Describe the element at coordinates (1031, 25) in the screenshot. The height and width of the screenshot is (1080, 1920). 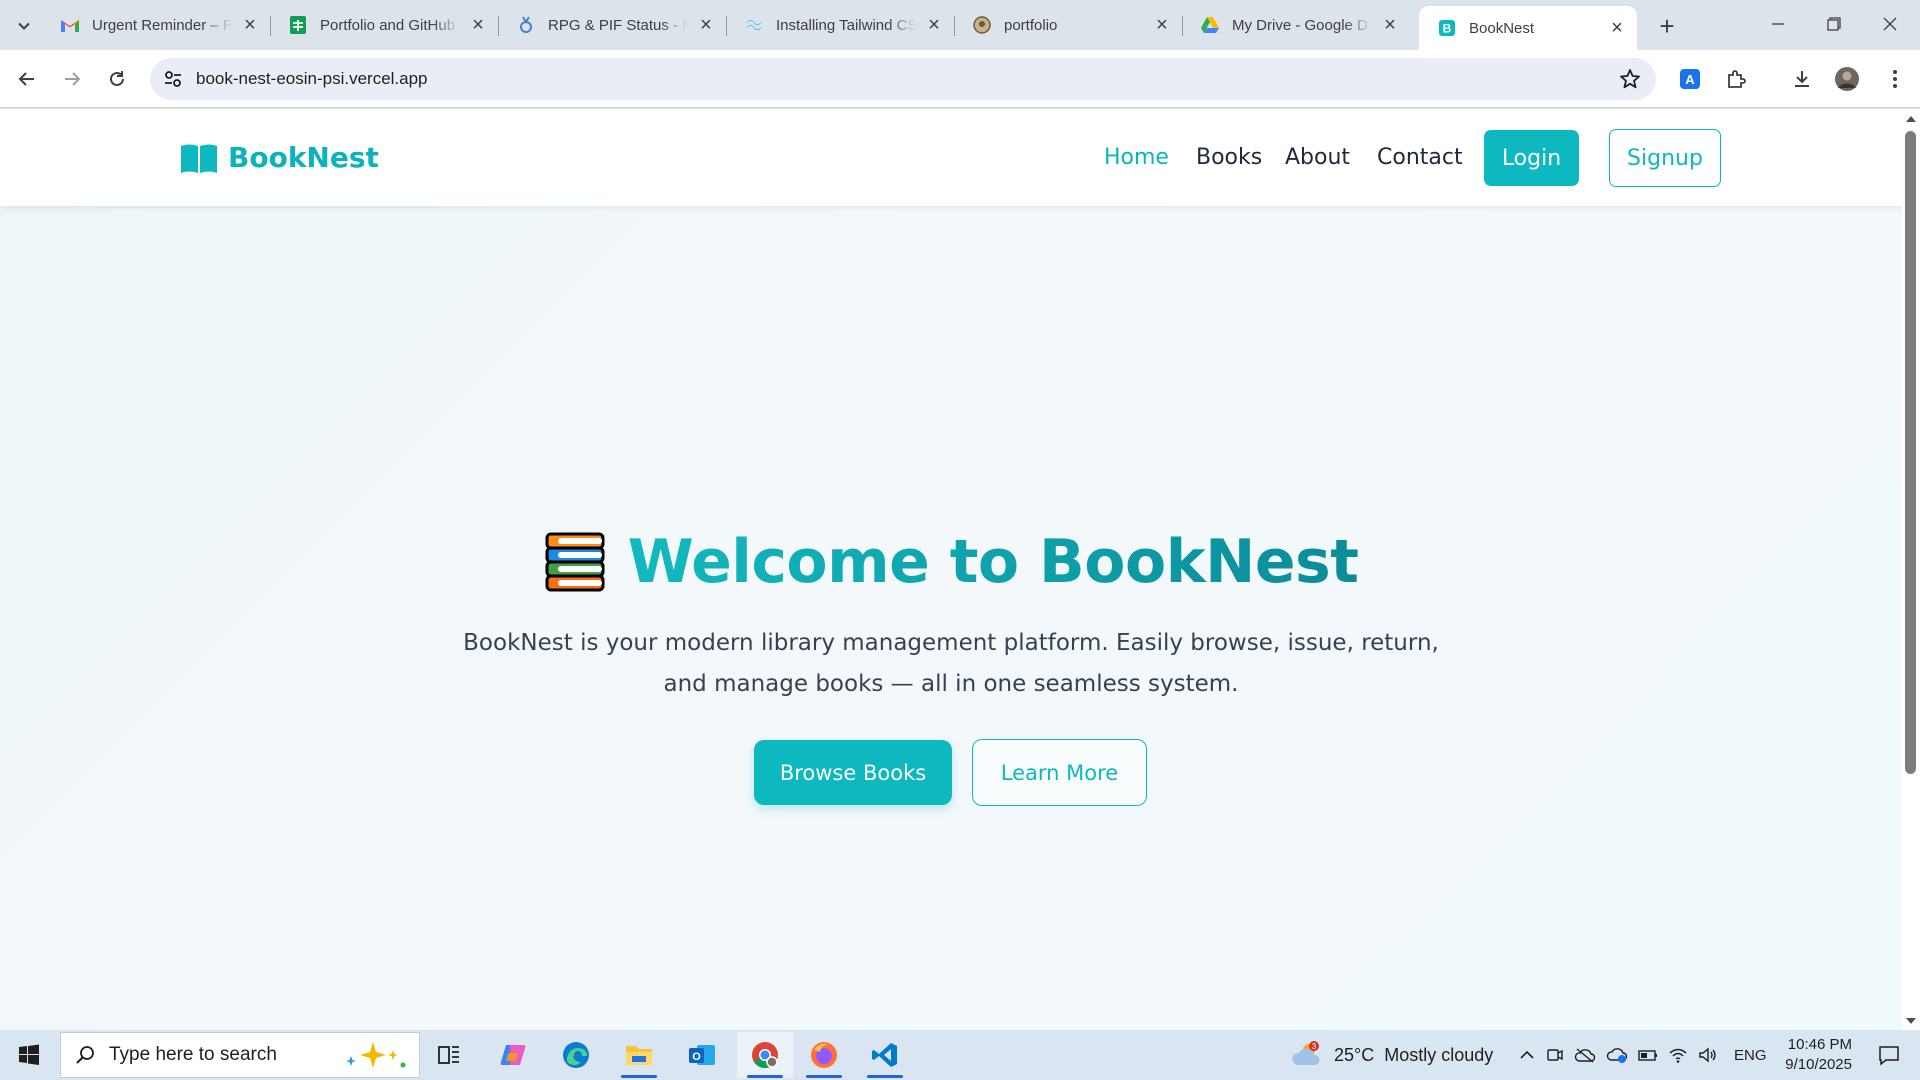
I see `tab-title: portfolio` at that location.